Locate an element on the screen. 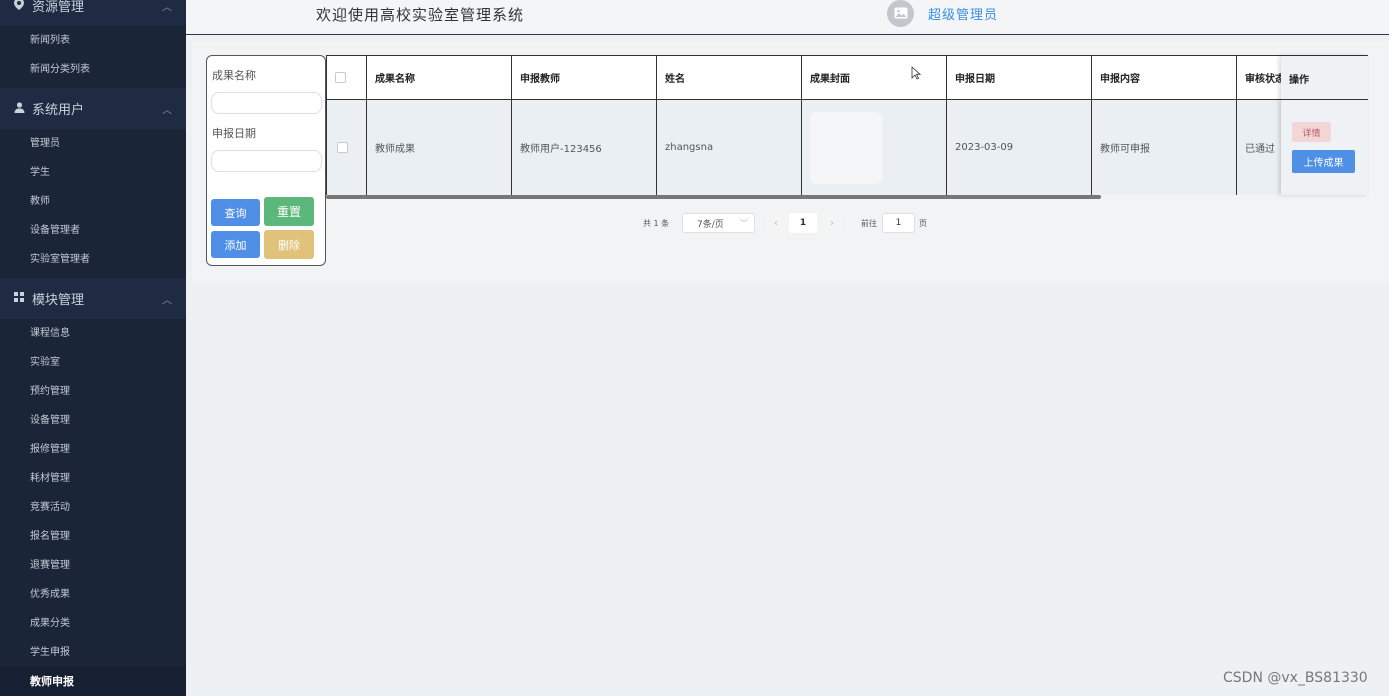 This screenshot has width=1389, height=696. column-header: 申报内容 is located at coordinates (1164, 77).